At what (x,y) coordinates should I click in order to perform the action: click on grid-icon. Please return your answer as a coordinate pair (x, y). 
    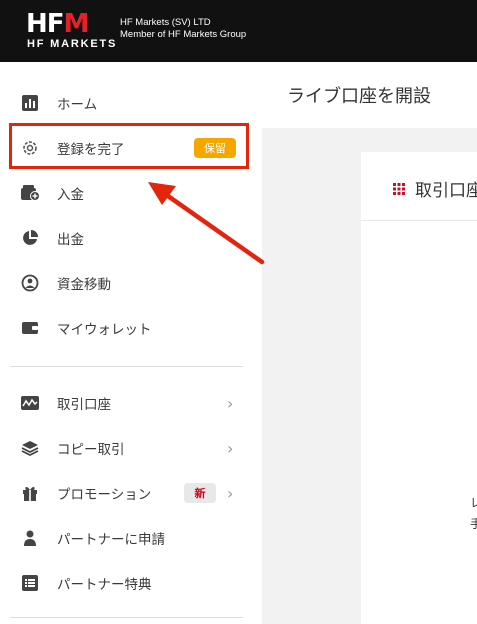
    Looking at the image, I should click on (399, 187).